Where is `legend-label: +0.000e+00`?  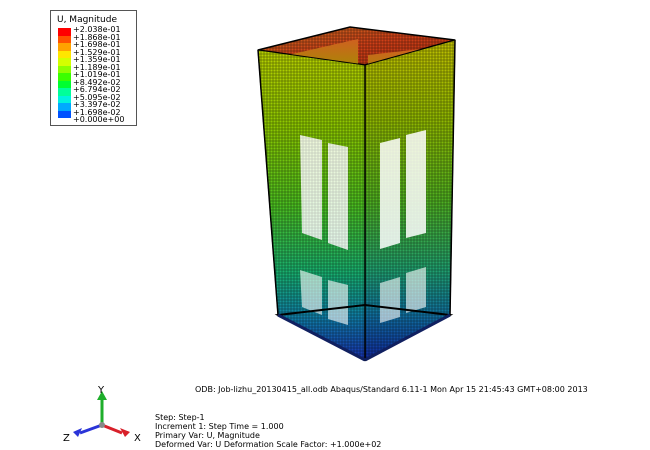
legend-label: +0.000e+00 is located at coordinates (99, 119).